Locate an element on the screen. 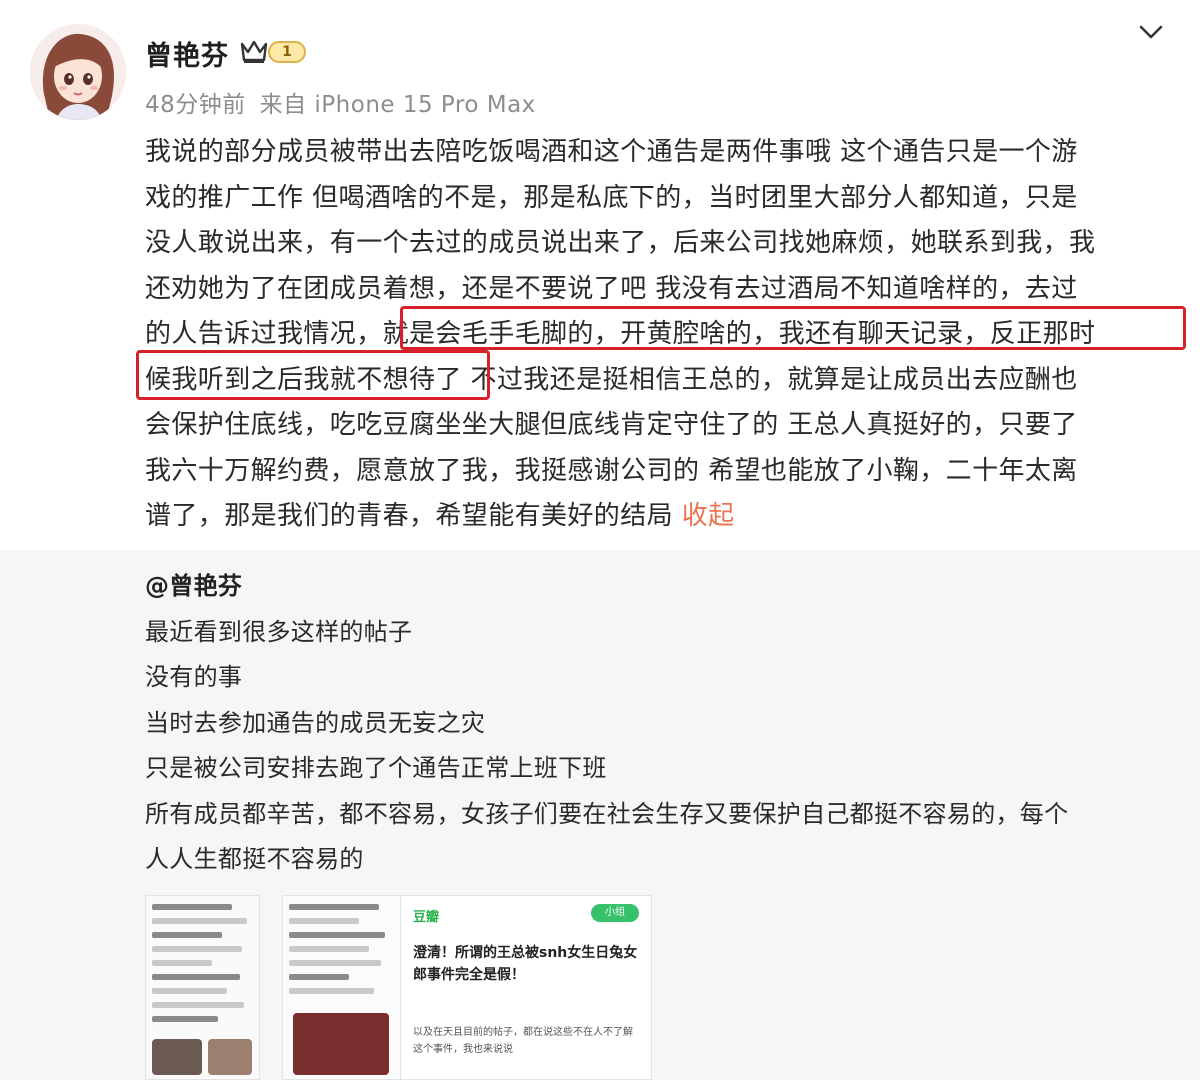 This screenshot has height=1080, width=1200. collapse-link: 收起 is located at coordinates (708, 516).